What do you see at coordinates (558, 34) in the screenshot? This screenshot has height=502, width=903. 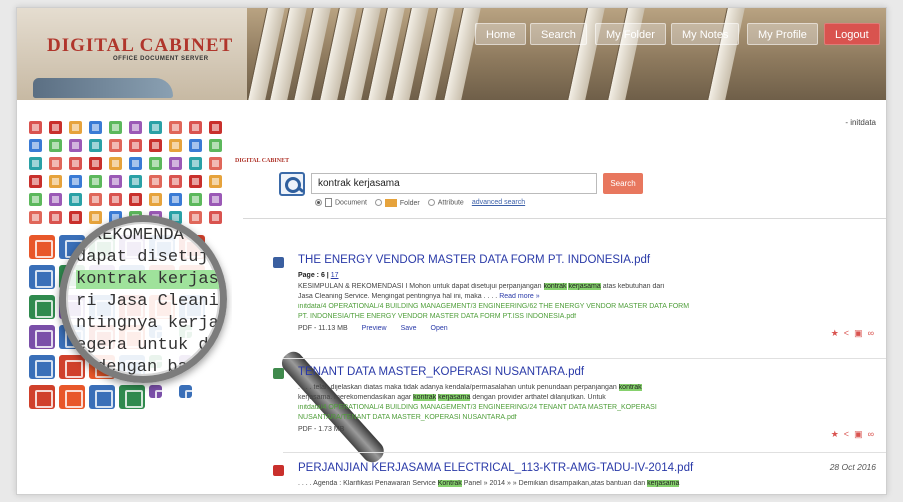 I see `nav-search: Search` at bounding box center [558, 34].